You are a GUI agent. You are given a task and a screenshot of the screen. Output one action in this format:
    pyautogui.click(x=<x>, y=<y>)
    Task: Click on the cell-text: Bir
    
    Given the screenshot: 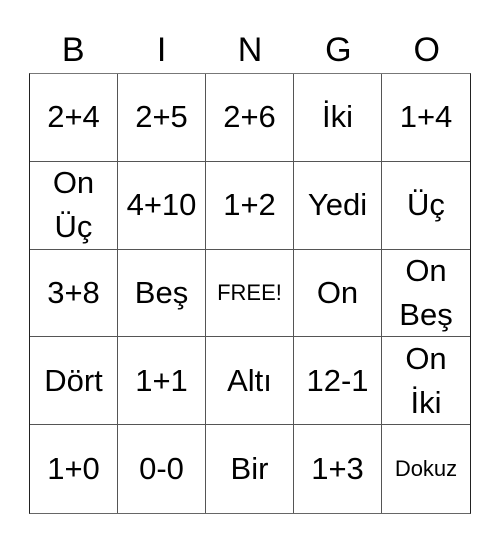 What is the action you would take?
    pyautogui.click(x=249, y=469)
    